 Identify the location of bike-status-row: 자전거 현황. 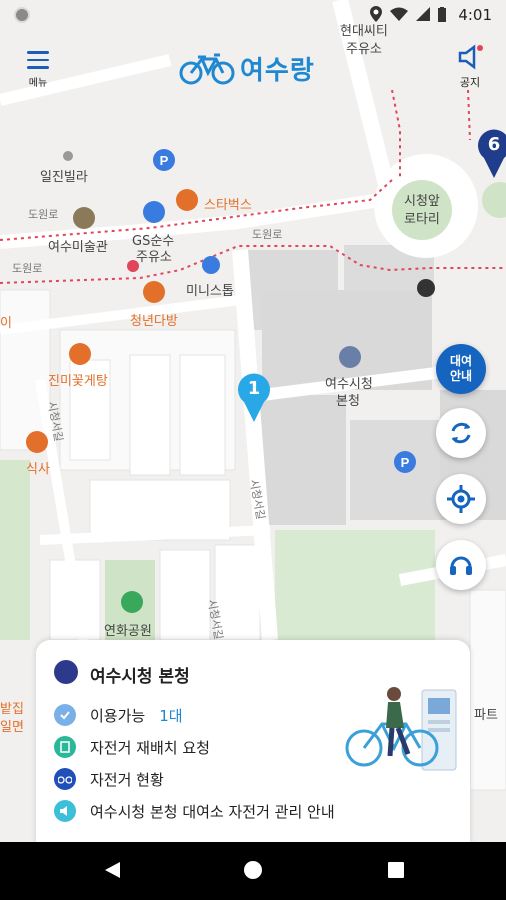
(109, 779).